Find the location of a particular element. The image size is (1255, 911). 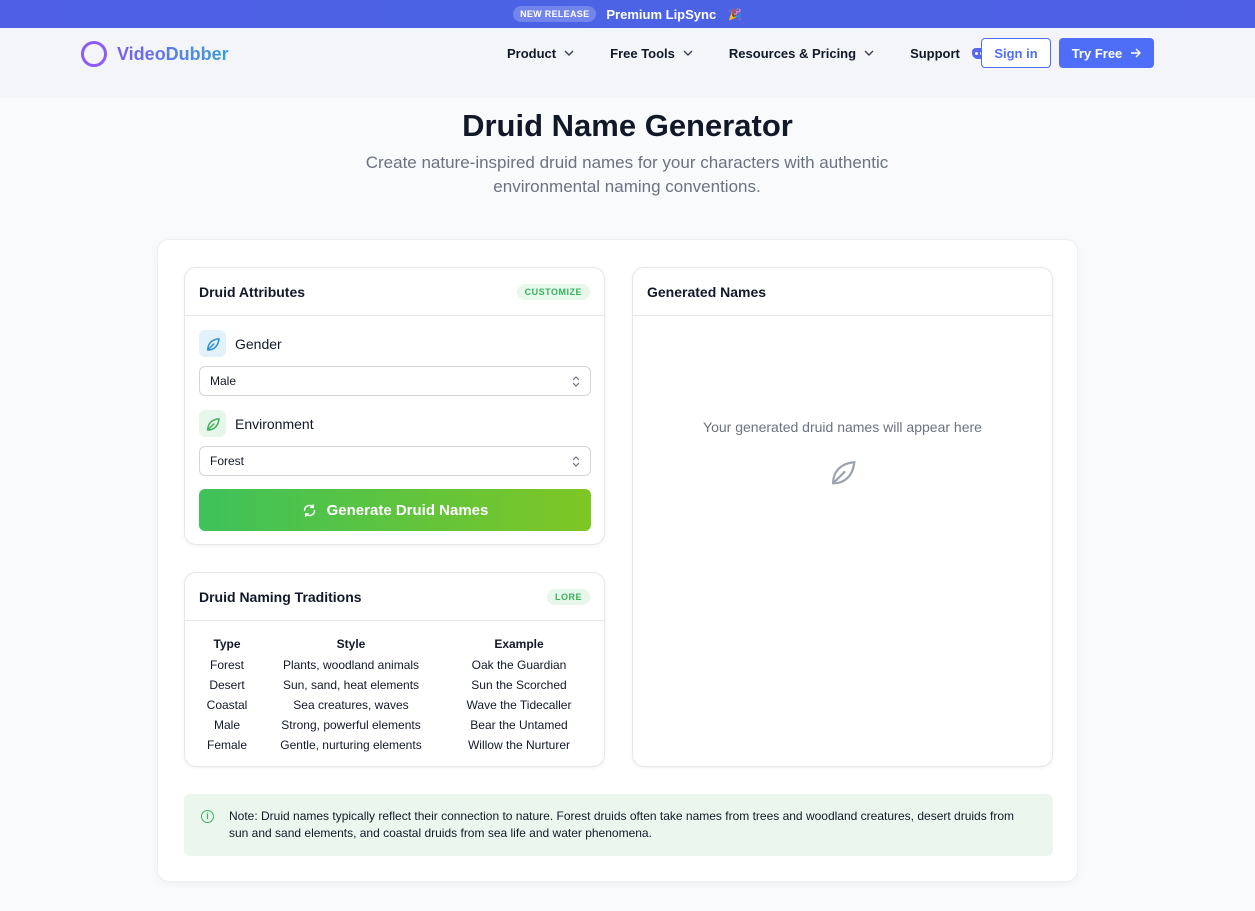

lore-badge: LORE is located at coordinates (568, 596).